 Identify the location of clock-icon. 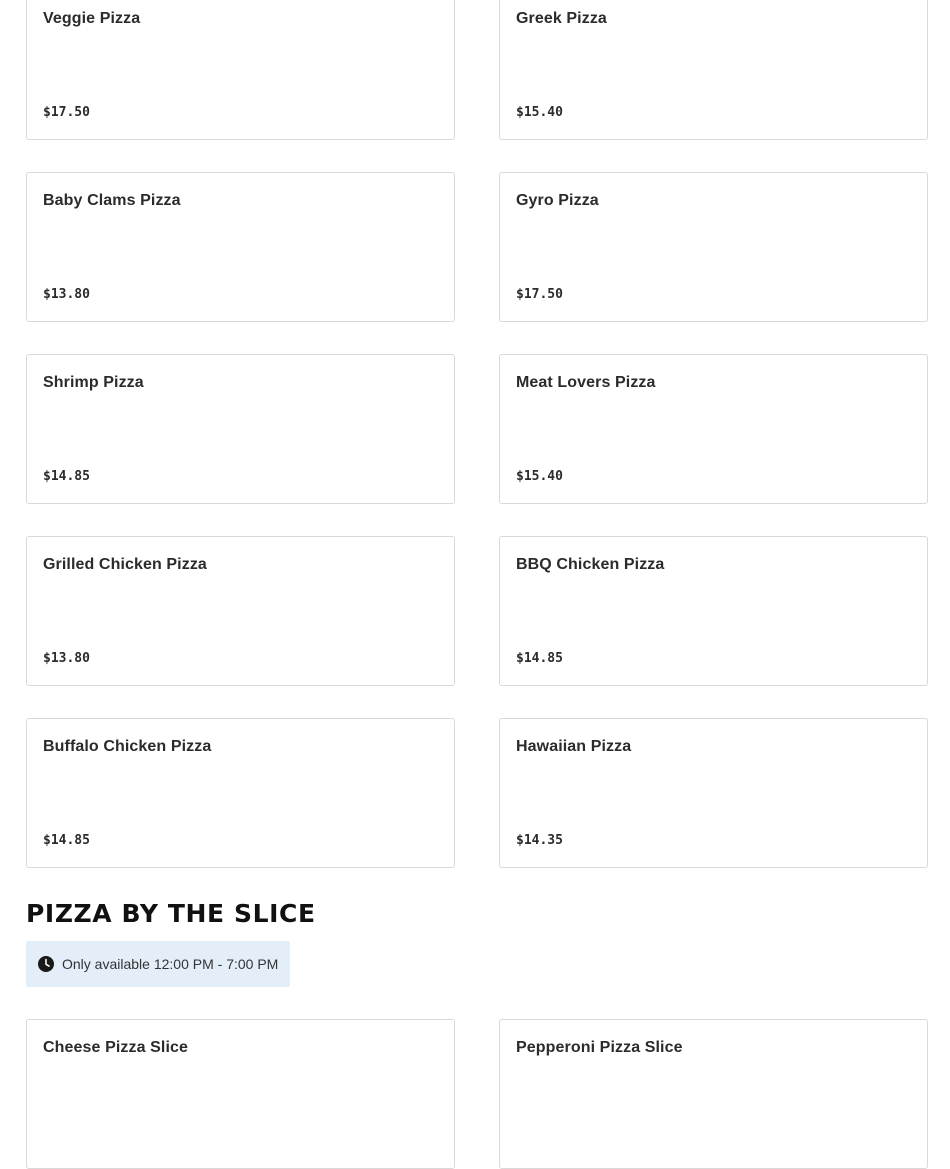
(46, 964).